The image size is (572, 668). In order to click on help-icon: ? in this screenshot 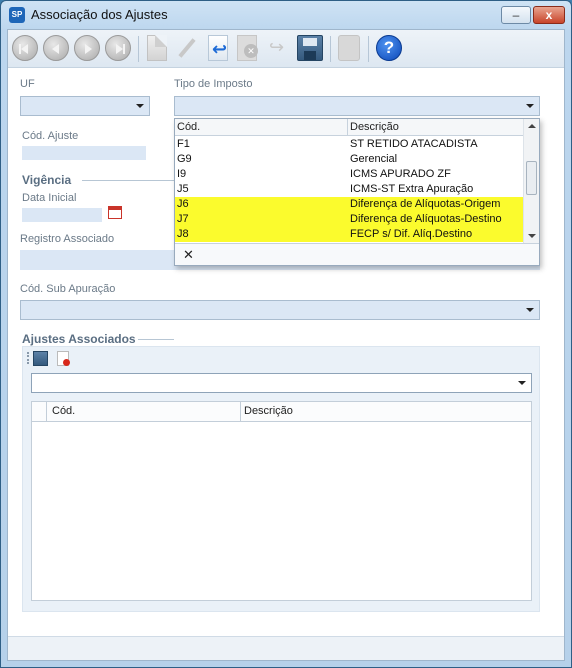, I will do `click(389, 48)`.